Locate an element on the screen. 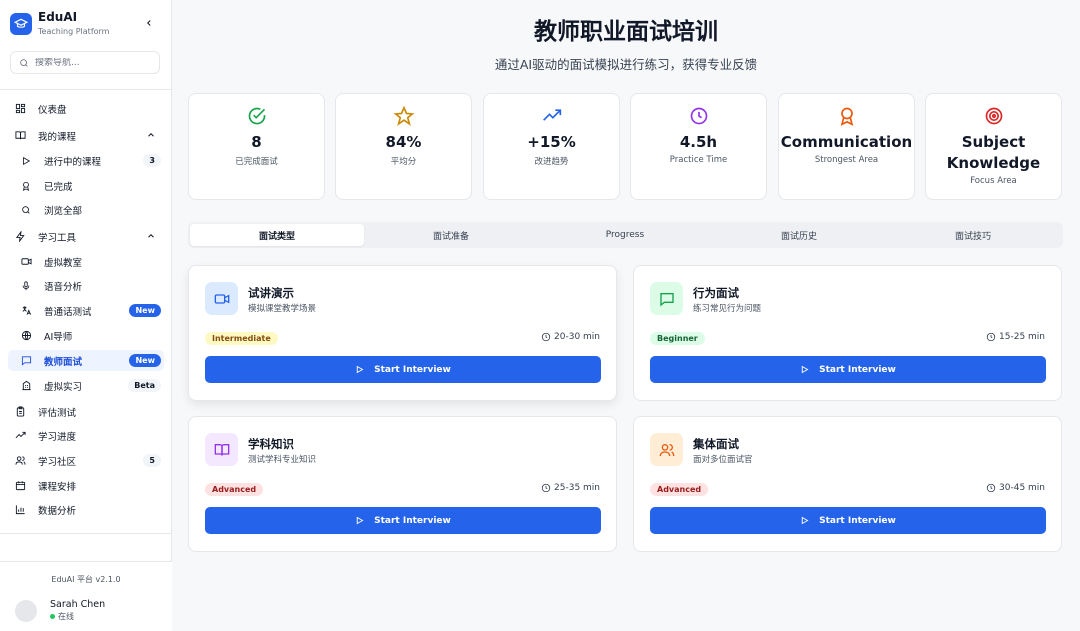 The image size is (1080, 631). chevron-up-icon is located at coordinates (151, 135).